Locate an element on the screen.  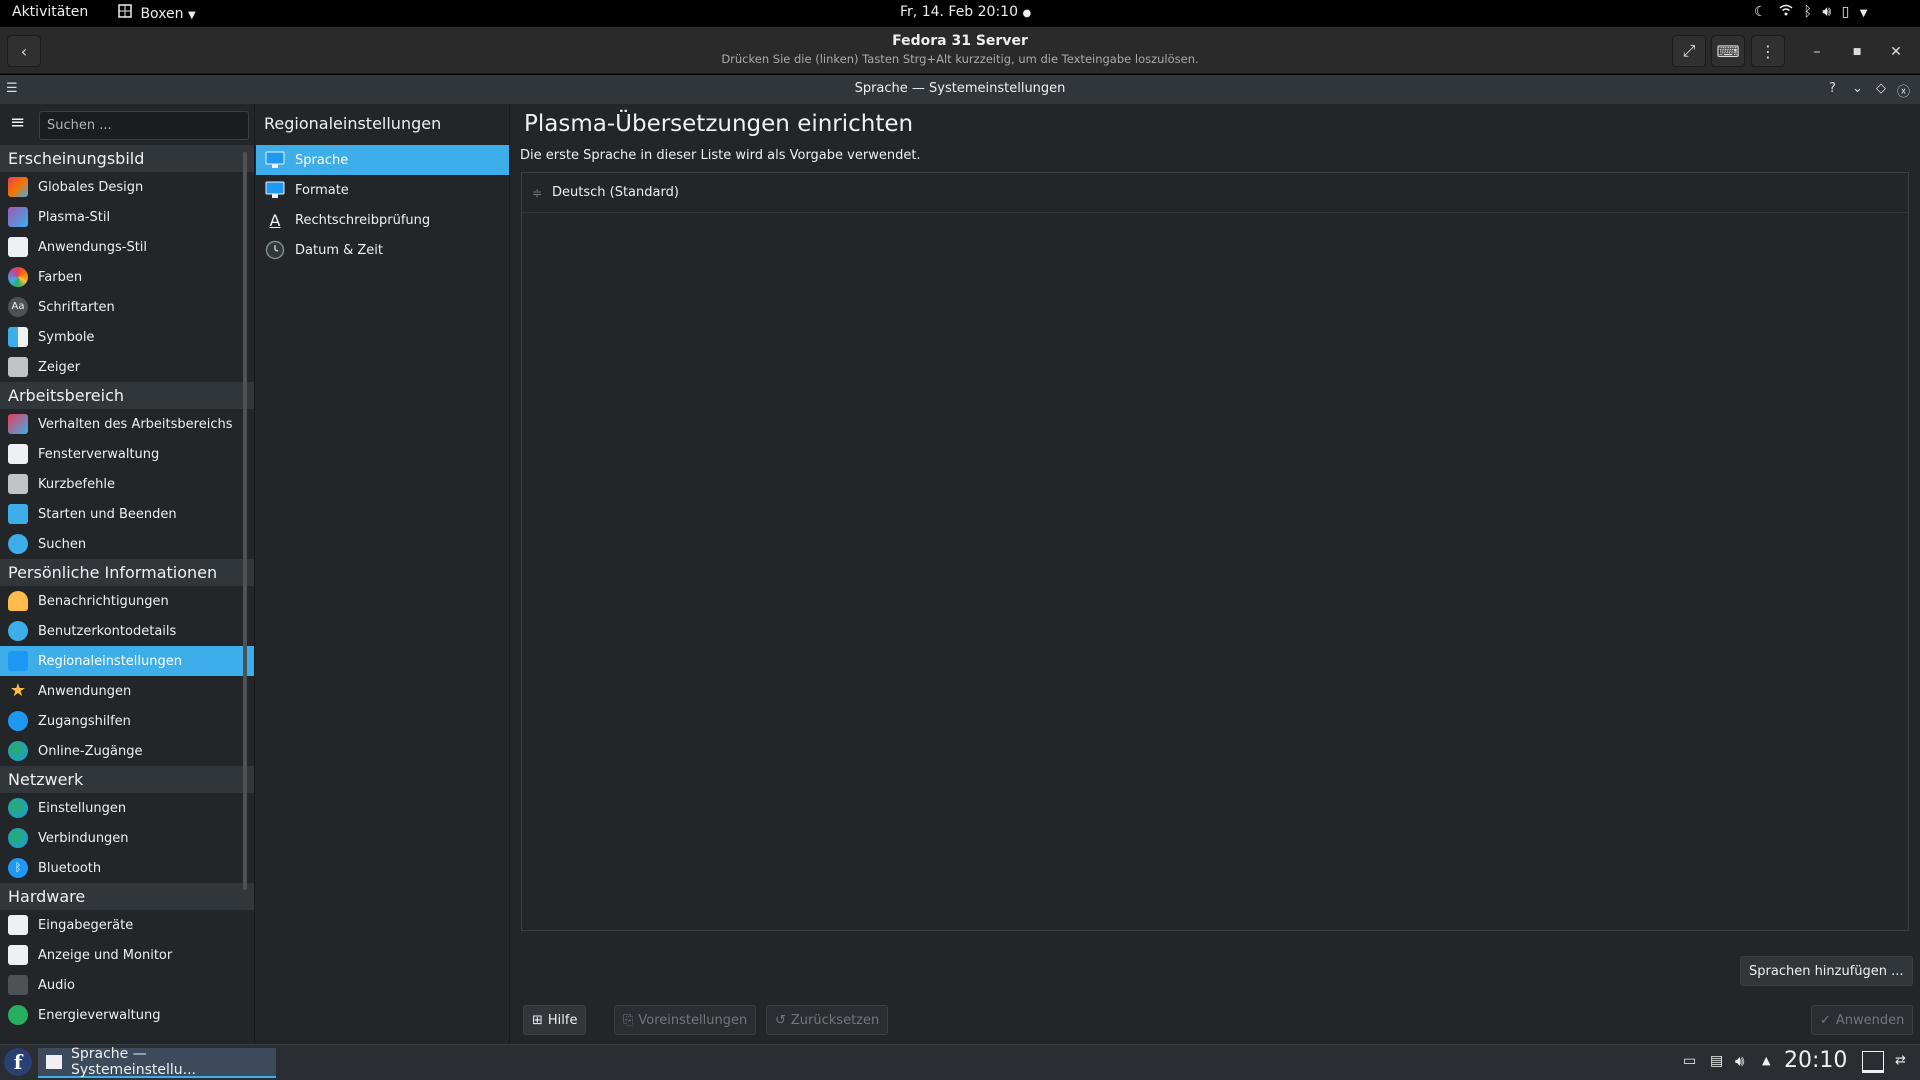
defaults-button: ⎘ Voreinstellungen is located at coordinates (685, 1020).